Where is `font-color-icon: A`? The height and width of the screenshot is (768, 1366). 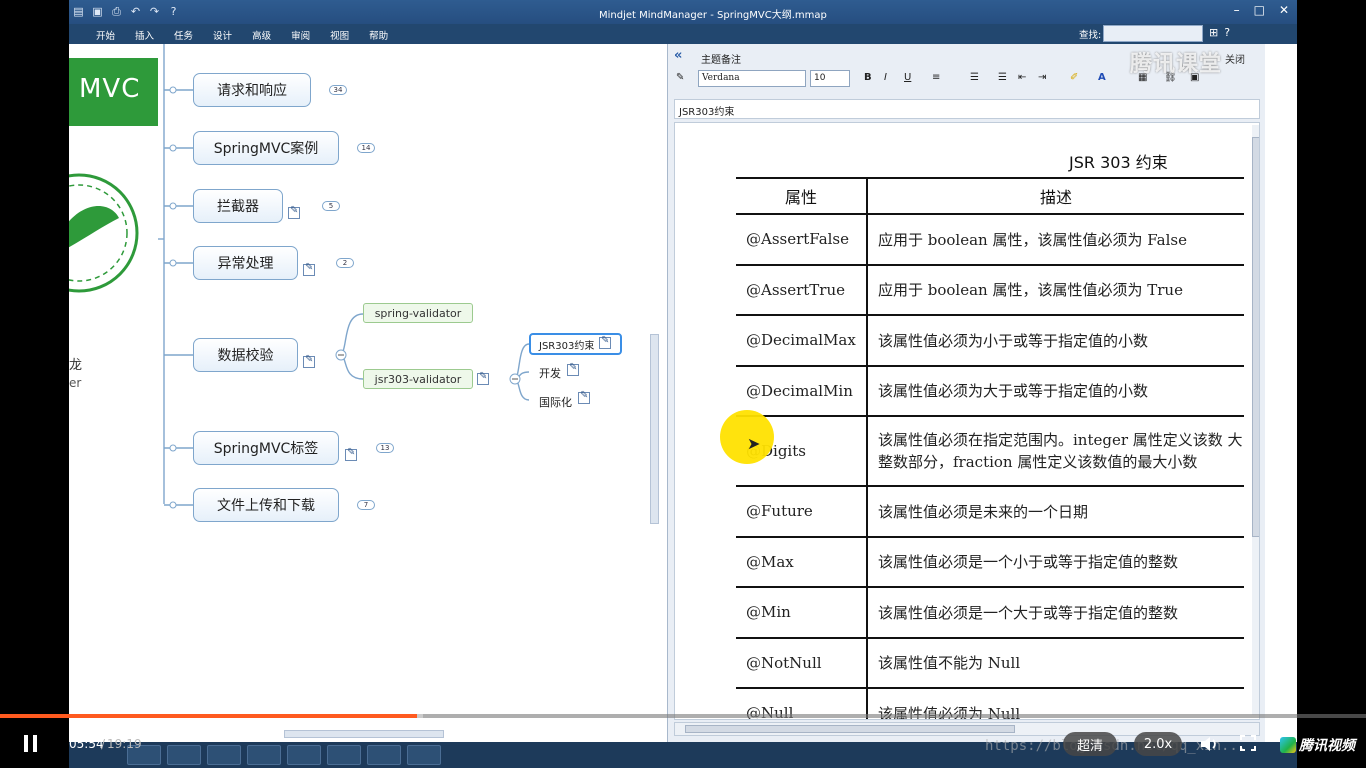 font-color-icon: A is located at coordinates (1102, 77).